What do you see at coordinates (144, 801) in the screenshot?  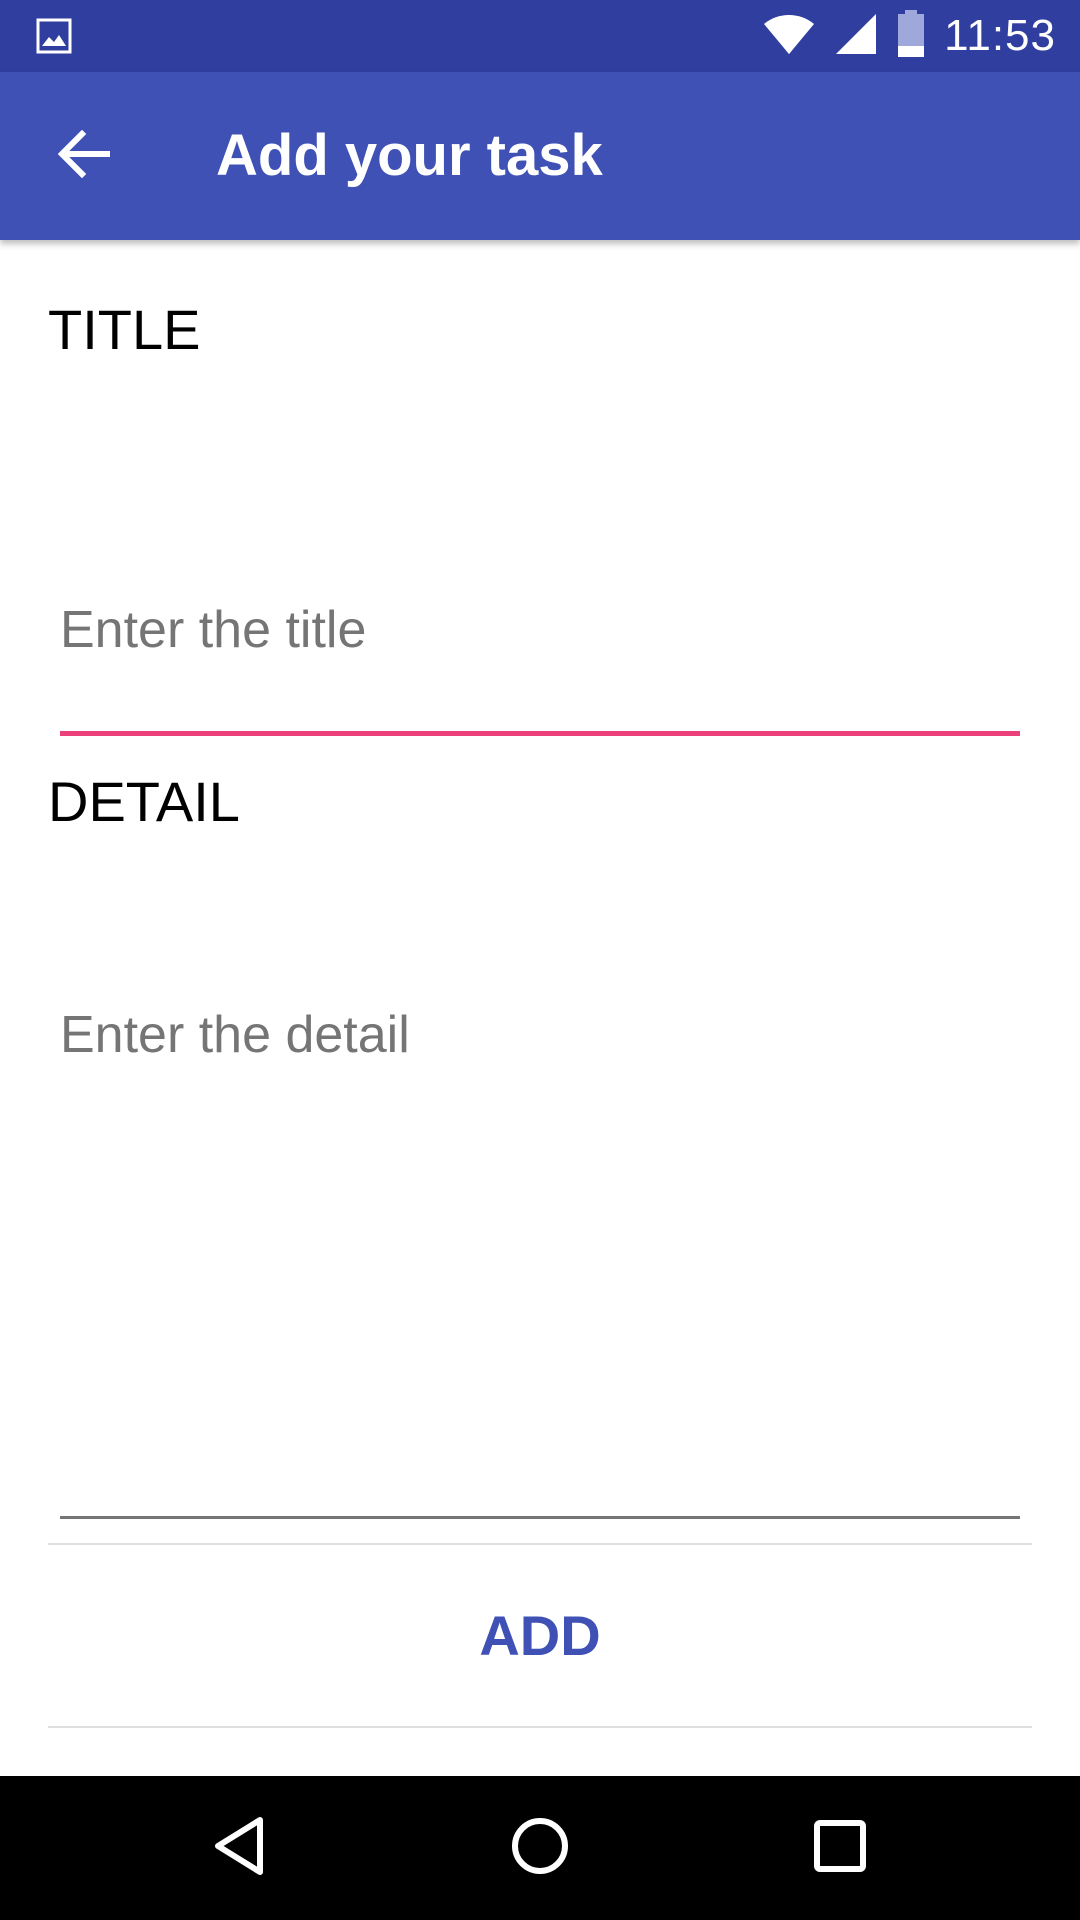 I see `detail-label: DETAIL` at bounding box center [144, 801].